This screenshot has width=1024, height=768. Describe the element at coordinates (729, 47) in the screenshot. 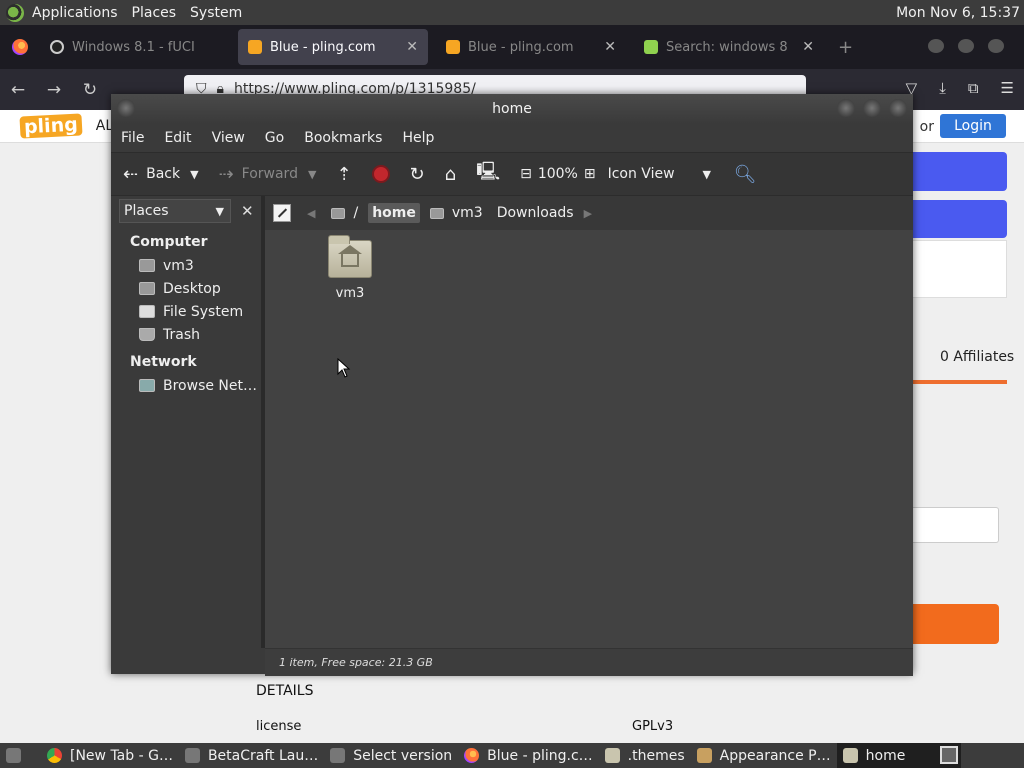

I see `browser-tab: Search: windows 8 ✕` at that location.